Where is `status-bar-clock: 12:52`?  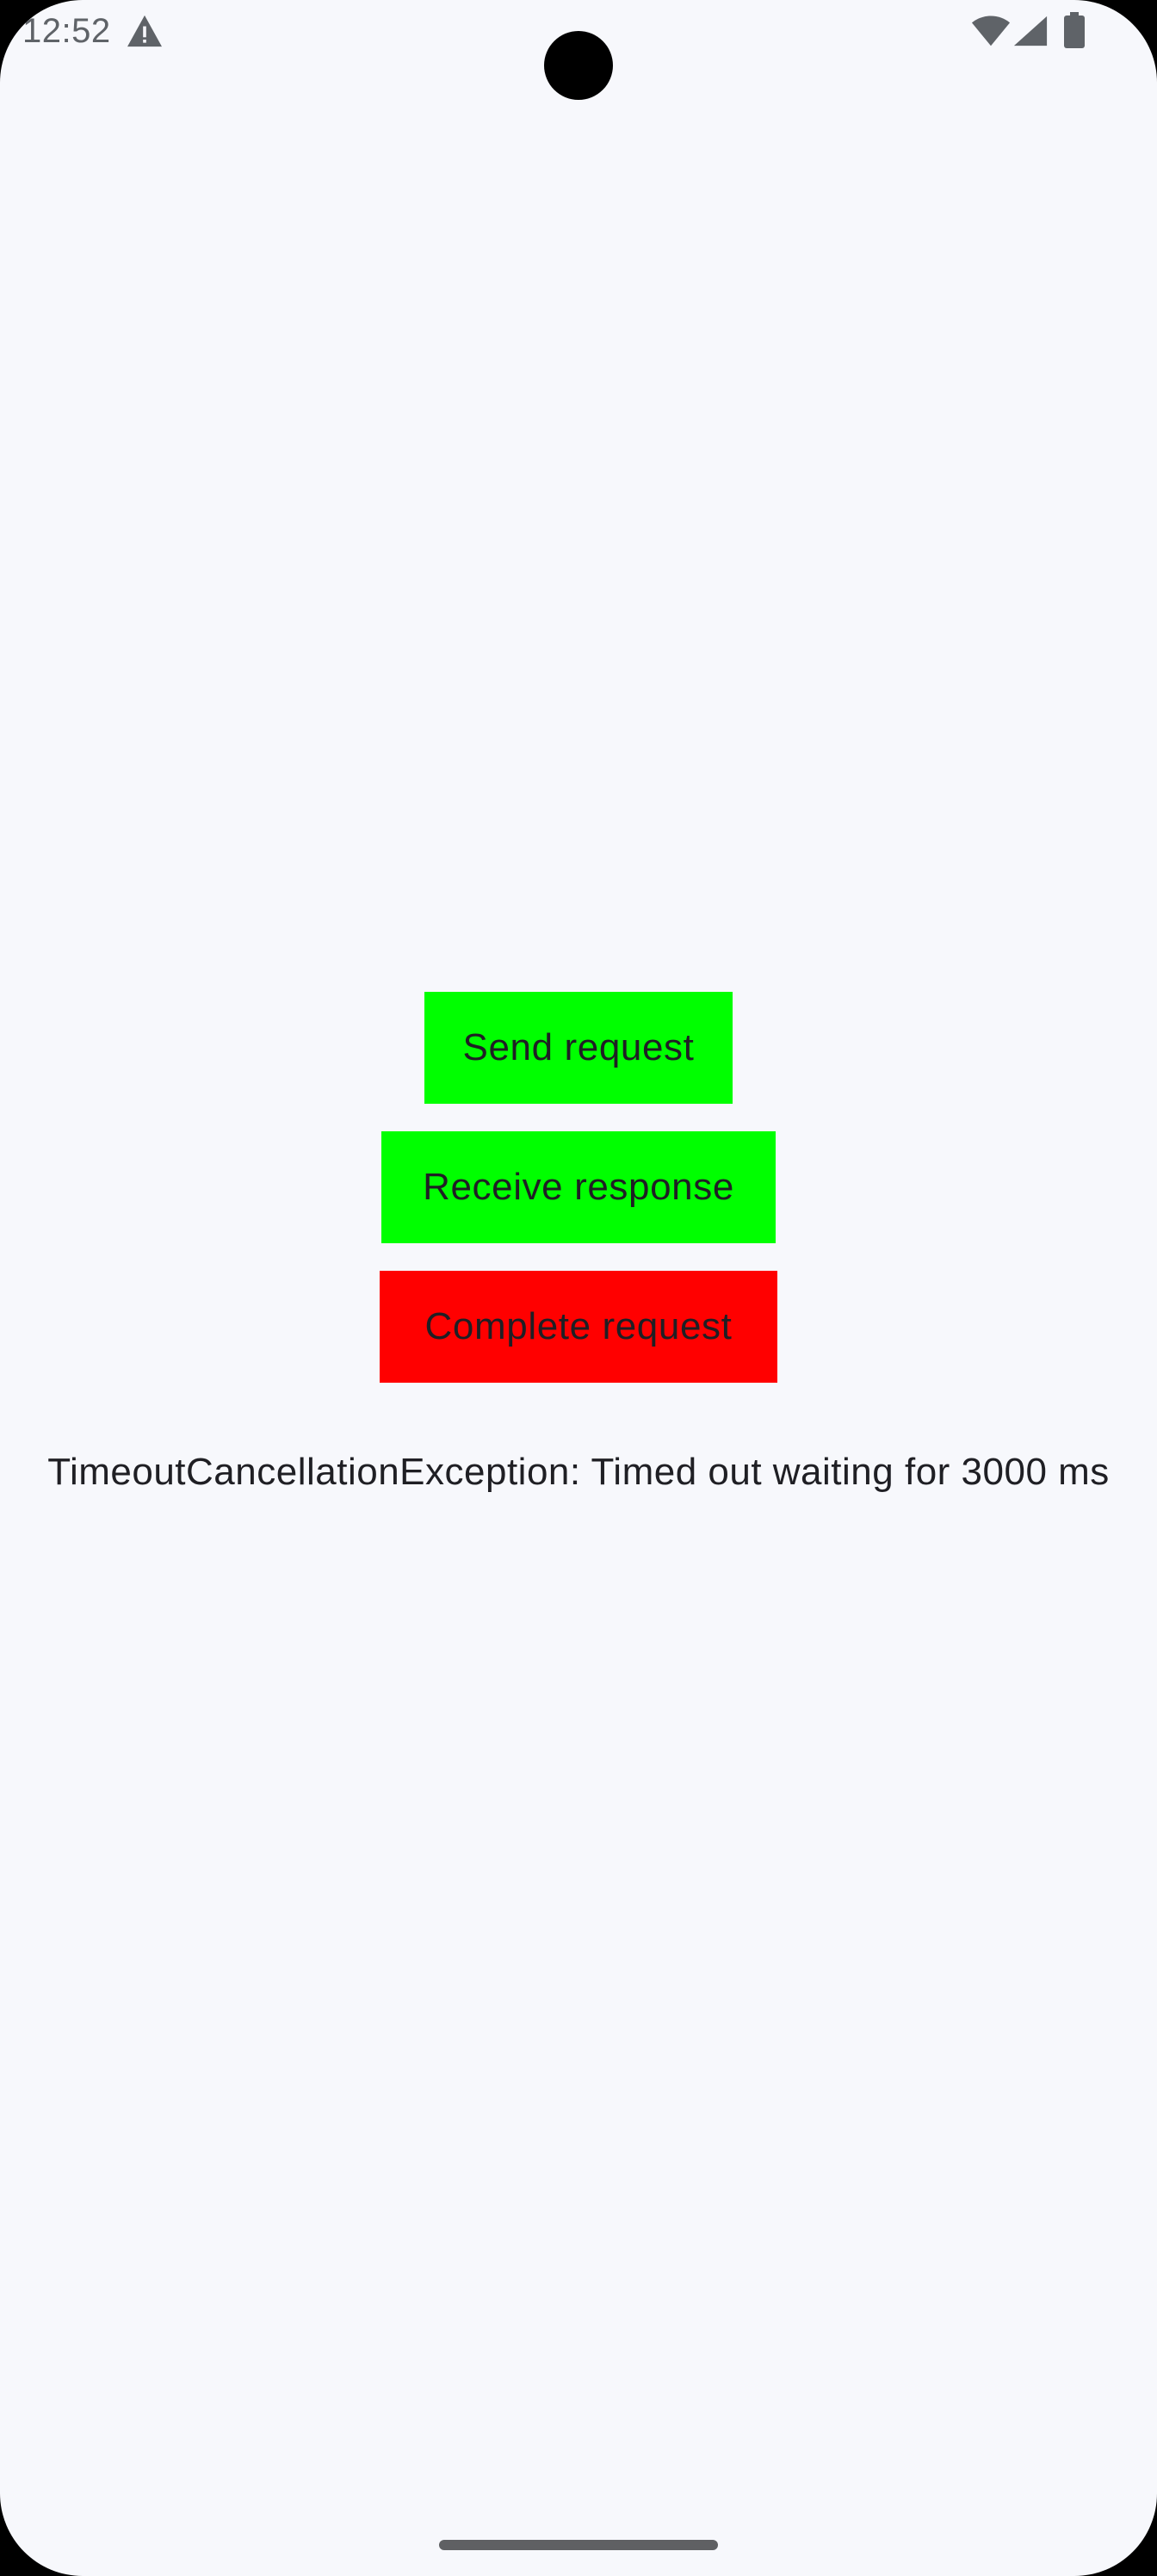
status-bar-clock: 12:52 is located at coordinates (66, 31).